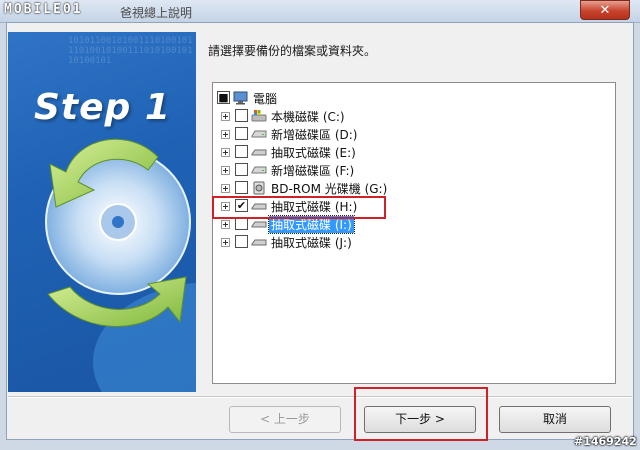  Describe the element at coordinates (223, 97) in the screenshot. I see `root-checkbox: ■` at that location.